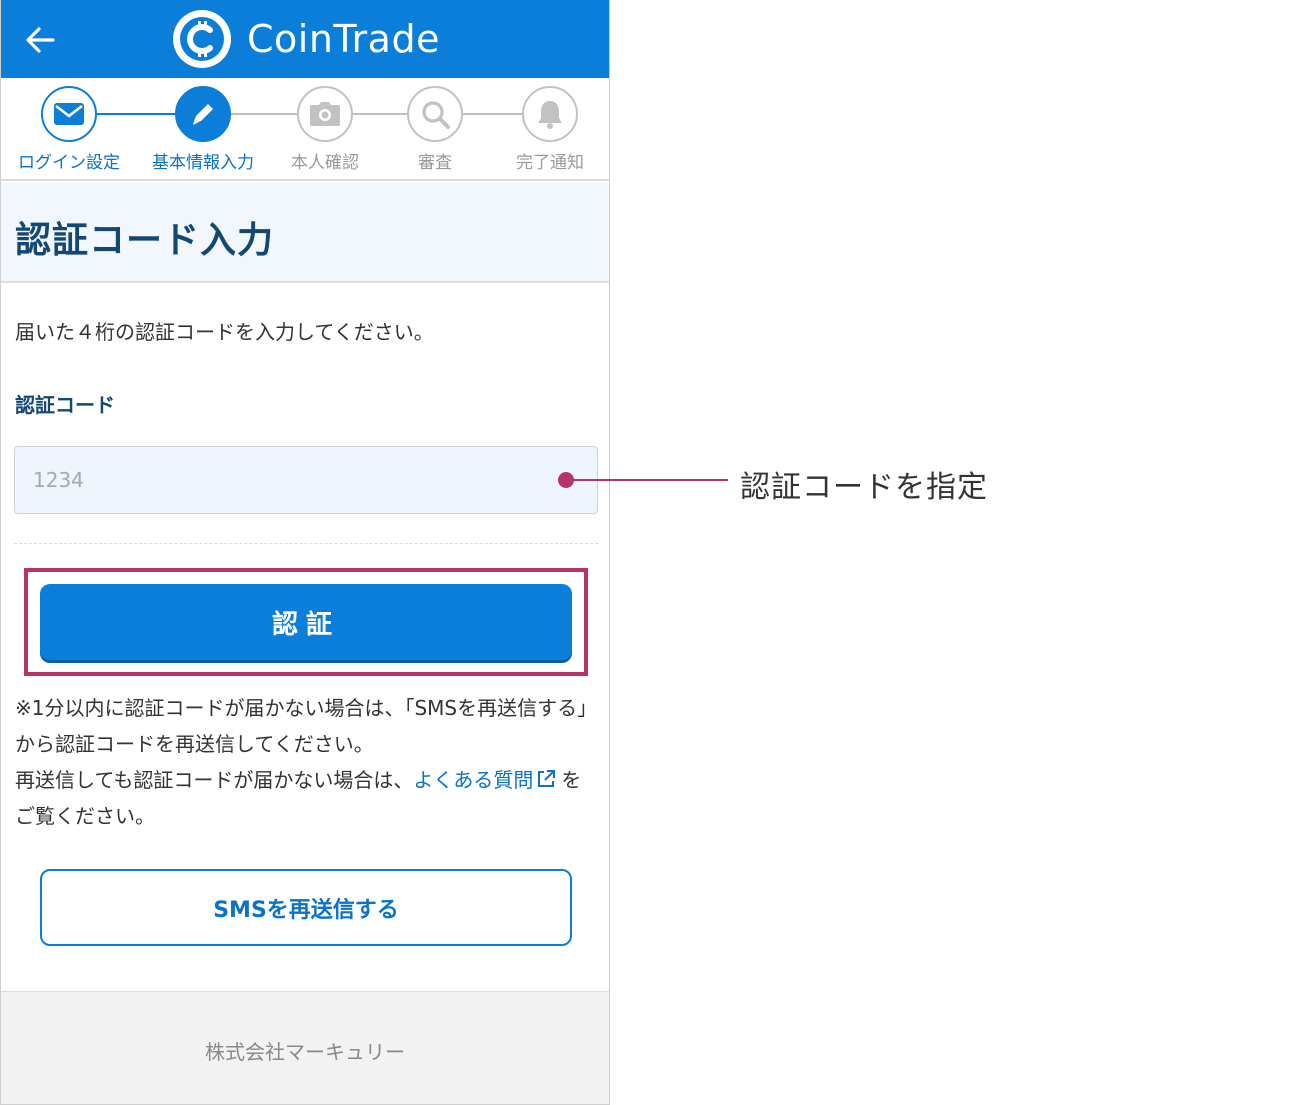 The height and width of the screenshot is (1105, 1300). I want to click on app-header: CoinTrade, so click(305, 39).